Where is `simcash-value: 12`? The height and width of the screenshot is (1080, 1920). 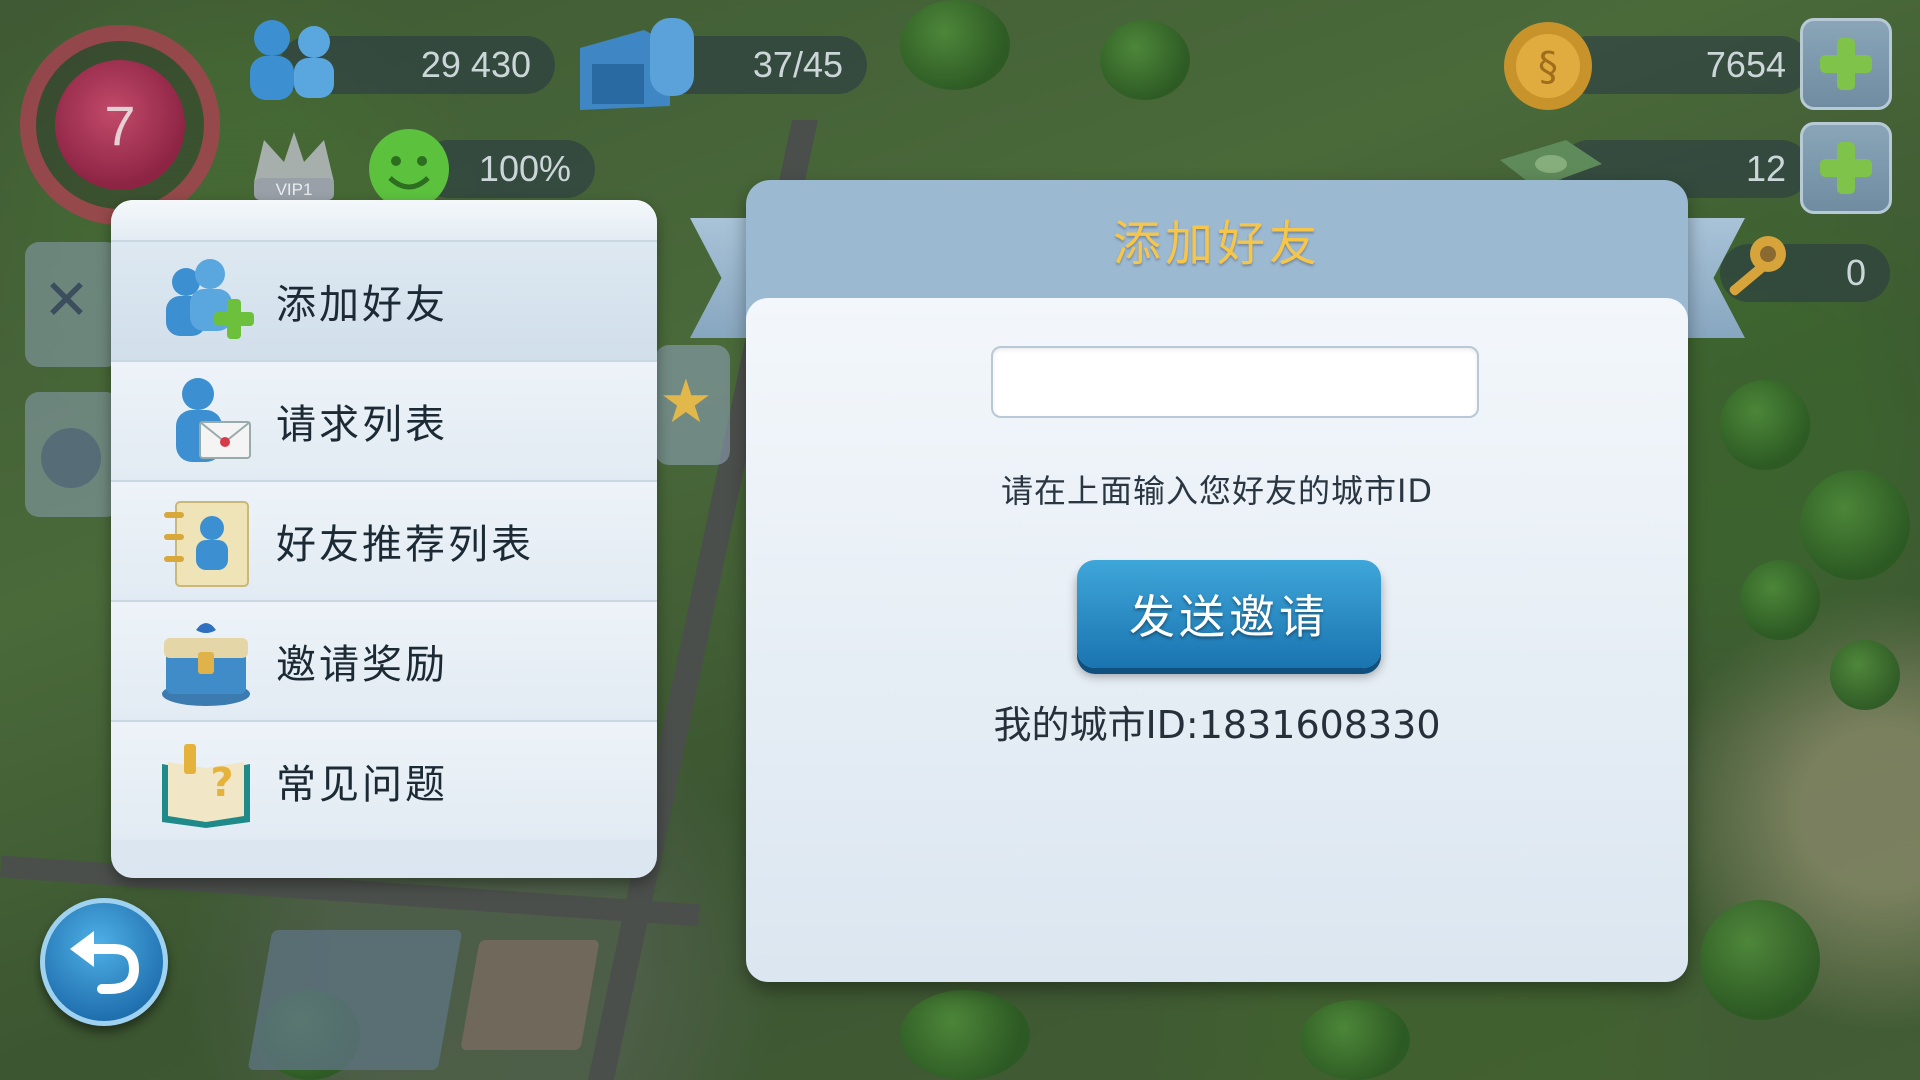
simcash-value: 12 is located at coordinates (1765, 168).